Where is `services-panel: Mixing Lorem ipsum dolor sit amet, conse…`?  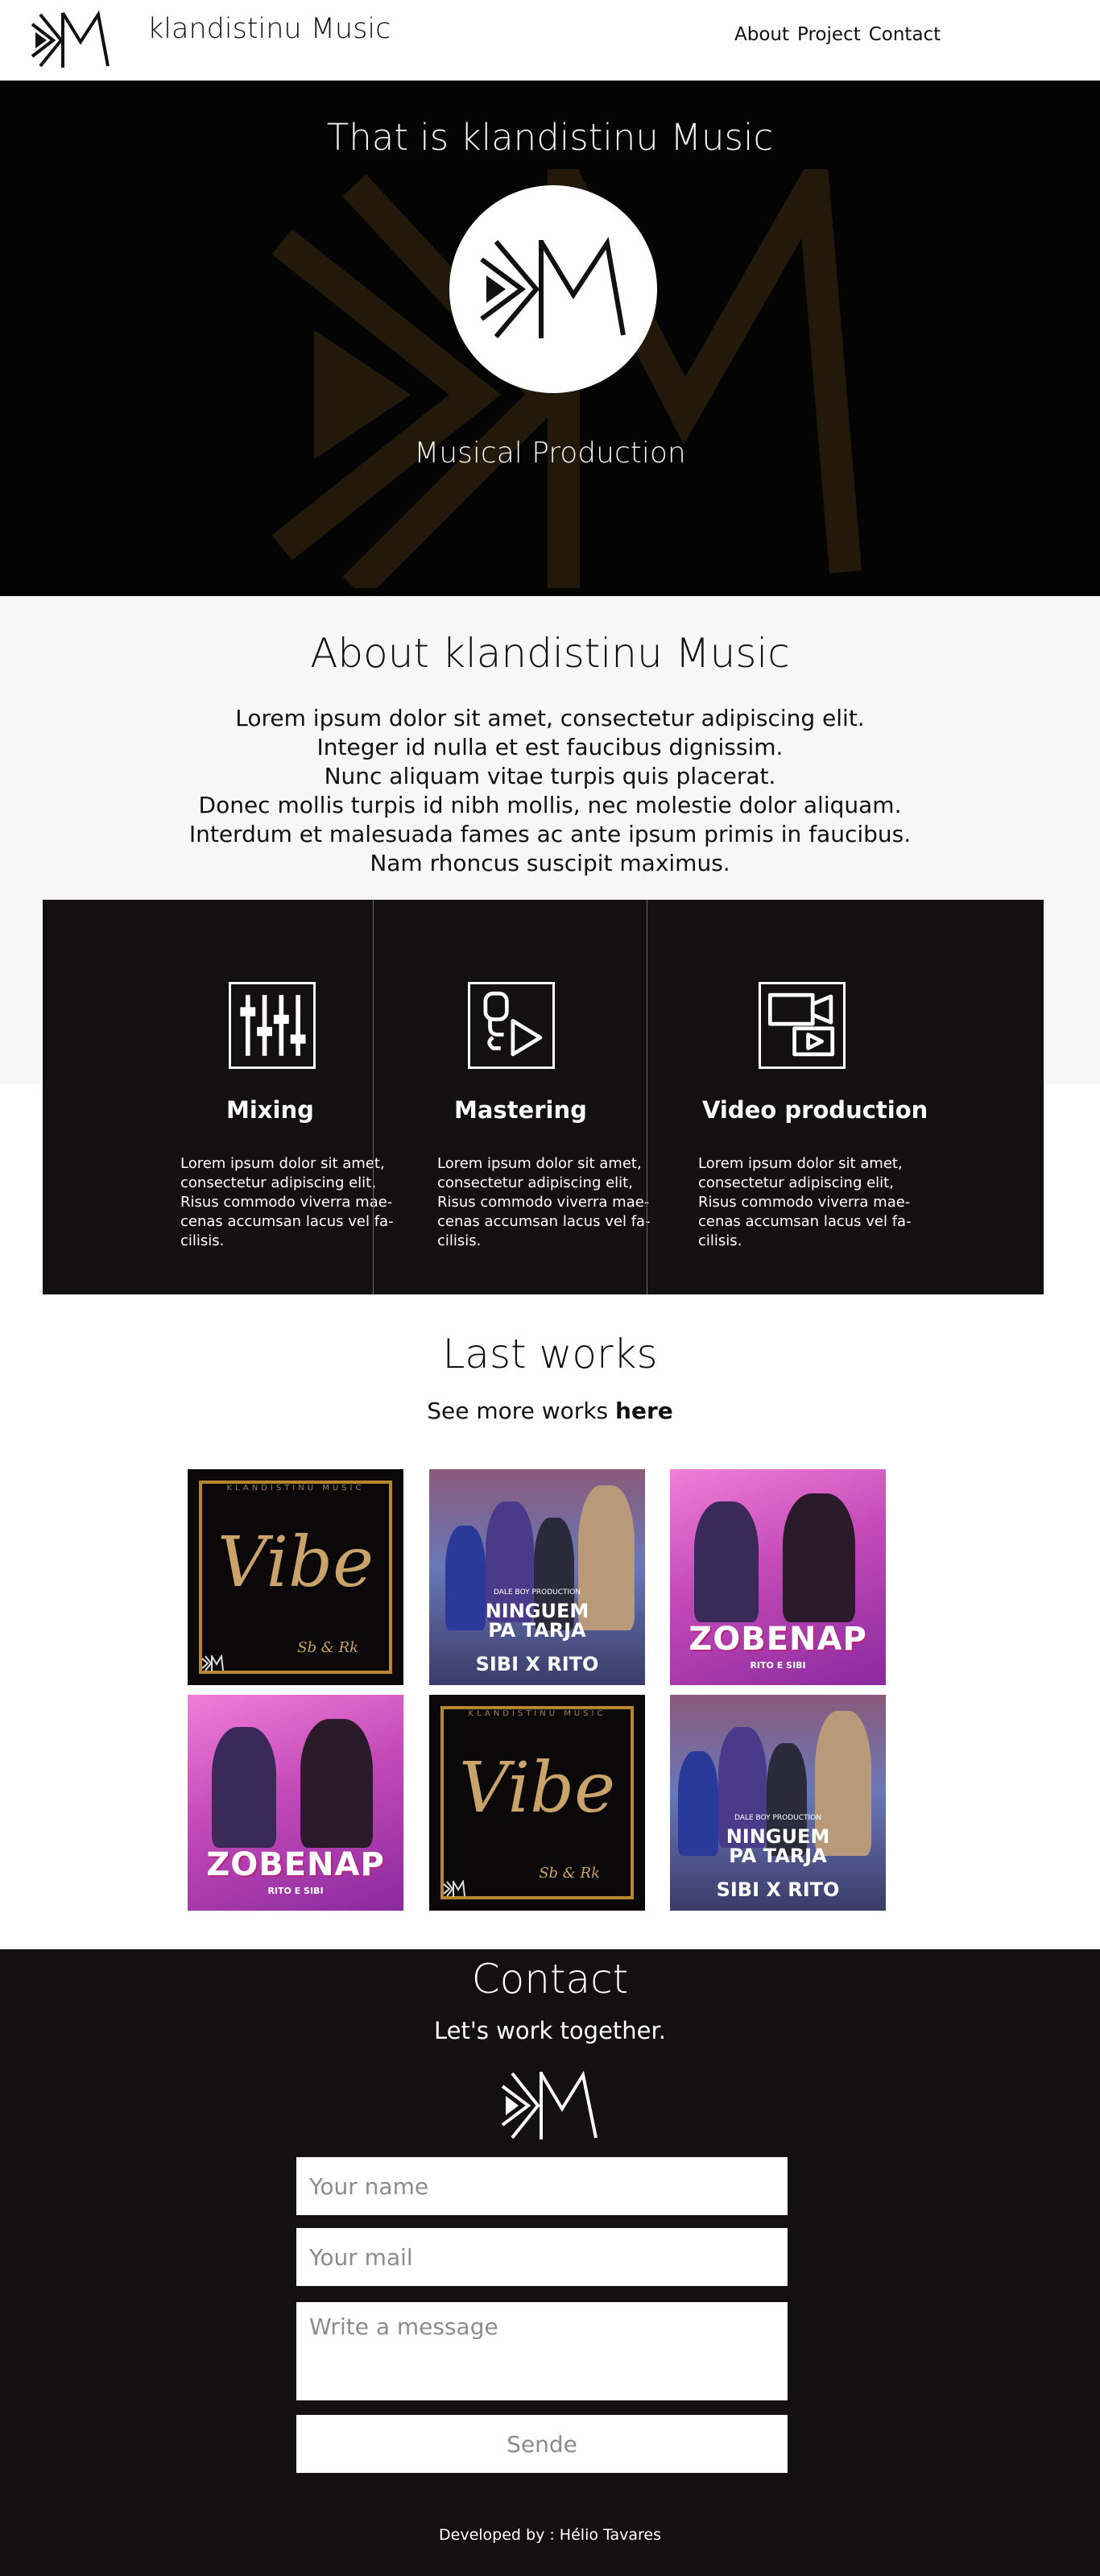
services-panel: Mixing Lorem ipsum dolor sit amet, conse… is located at coordinates (543, 1097).